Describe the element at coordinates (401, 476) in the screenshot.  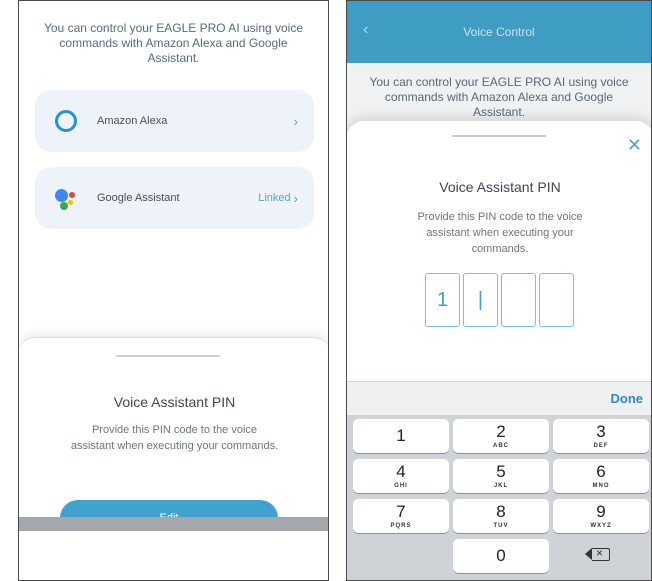
I see `key-4: 4 GHI` at that location.